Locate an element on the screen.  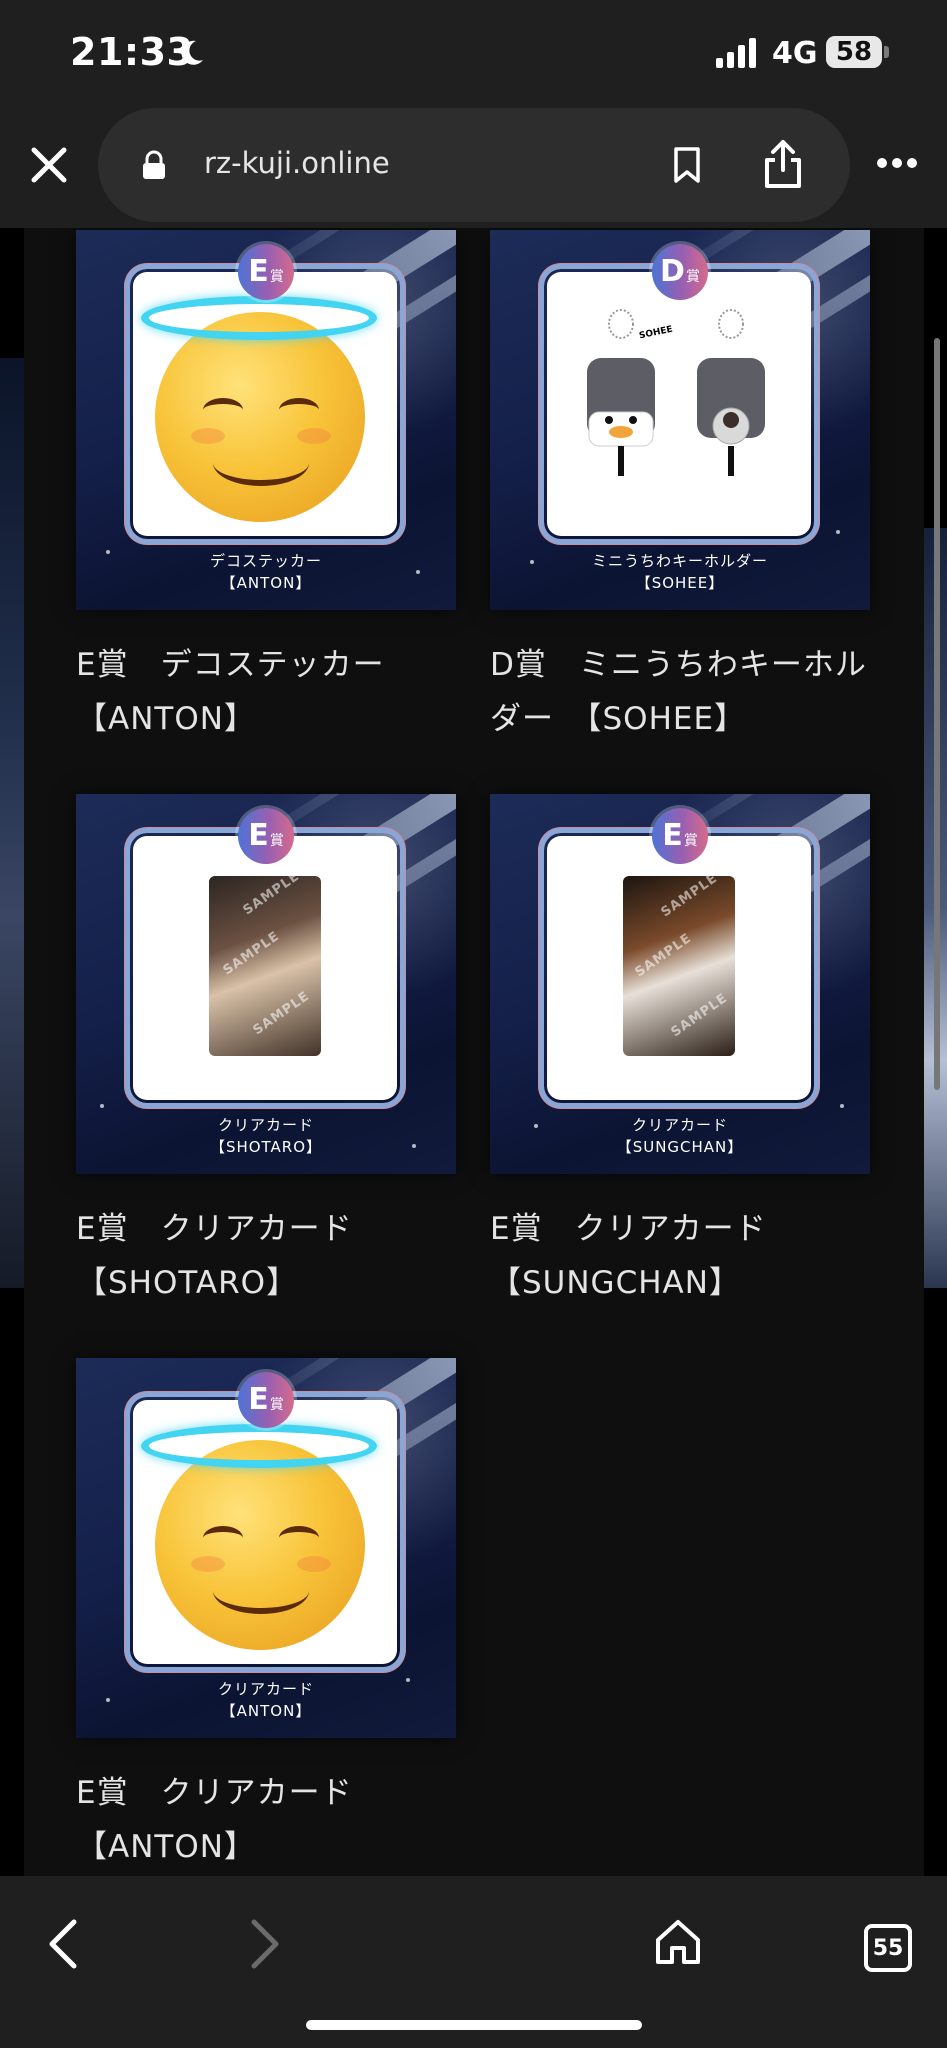
battery-icon: 58 is located at coordinates (854, 52).